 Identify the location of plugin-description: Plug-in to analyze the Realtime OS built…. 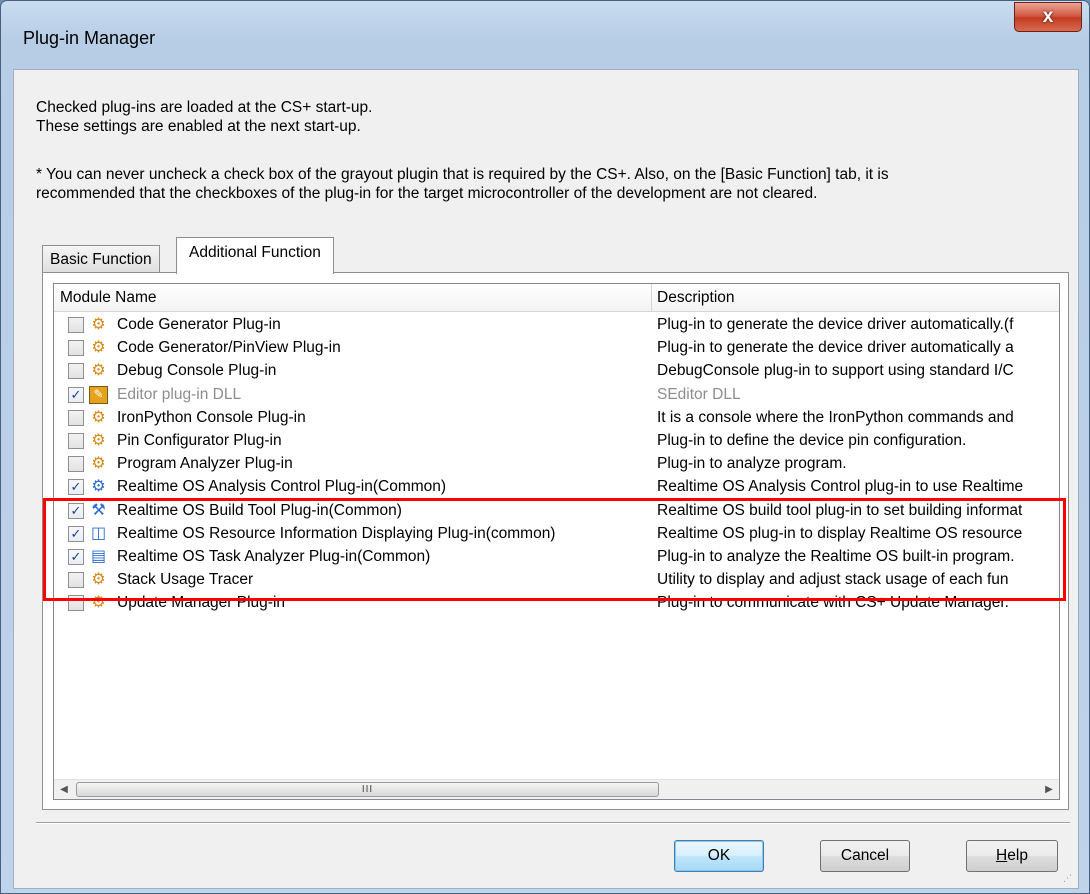
(836, 556).